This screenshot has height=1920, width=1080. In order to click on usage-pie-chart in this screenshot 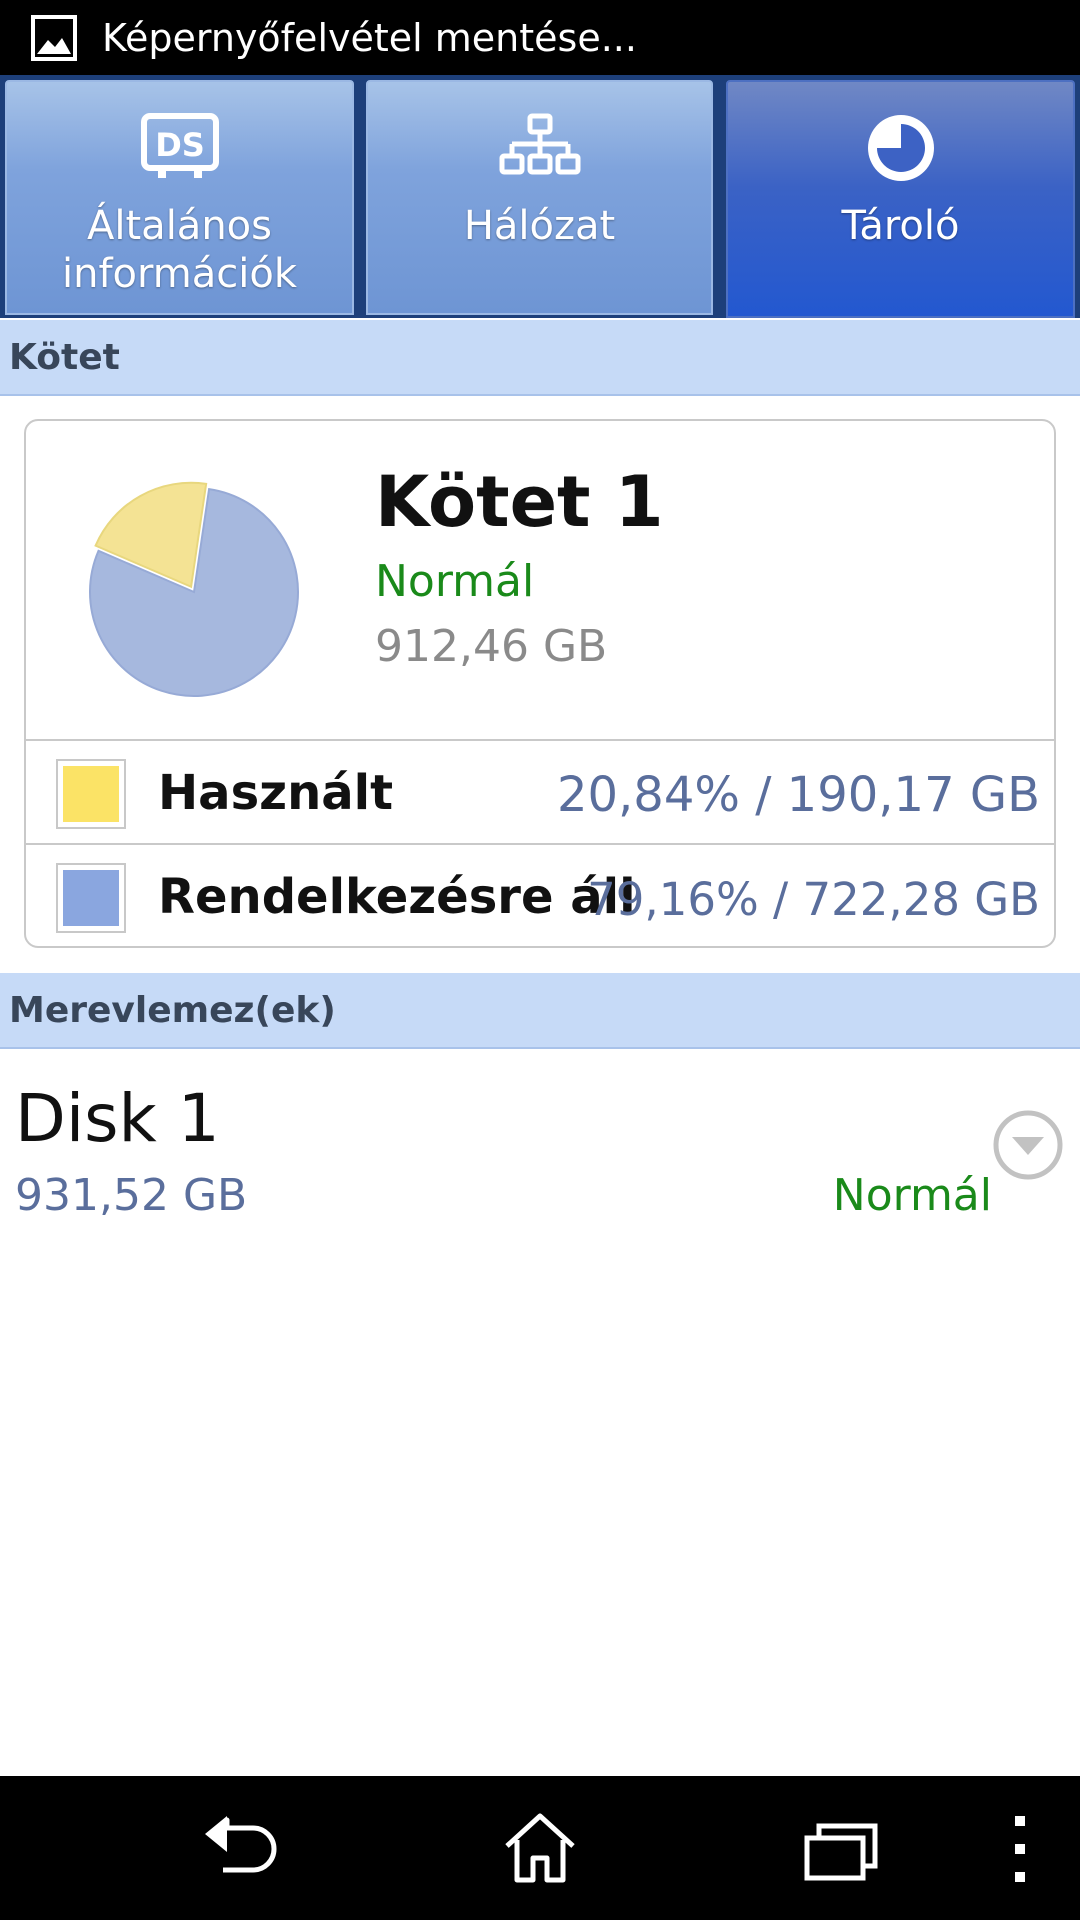, I will do `click(194, 589)`.